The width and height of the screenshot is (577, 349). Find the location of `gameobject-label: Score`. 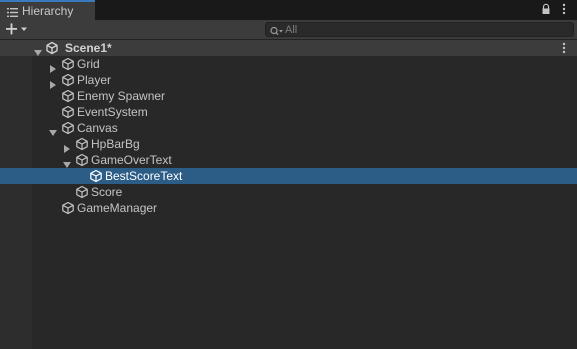

gameobject-label: Score is located at coordinates (107, 192).